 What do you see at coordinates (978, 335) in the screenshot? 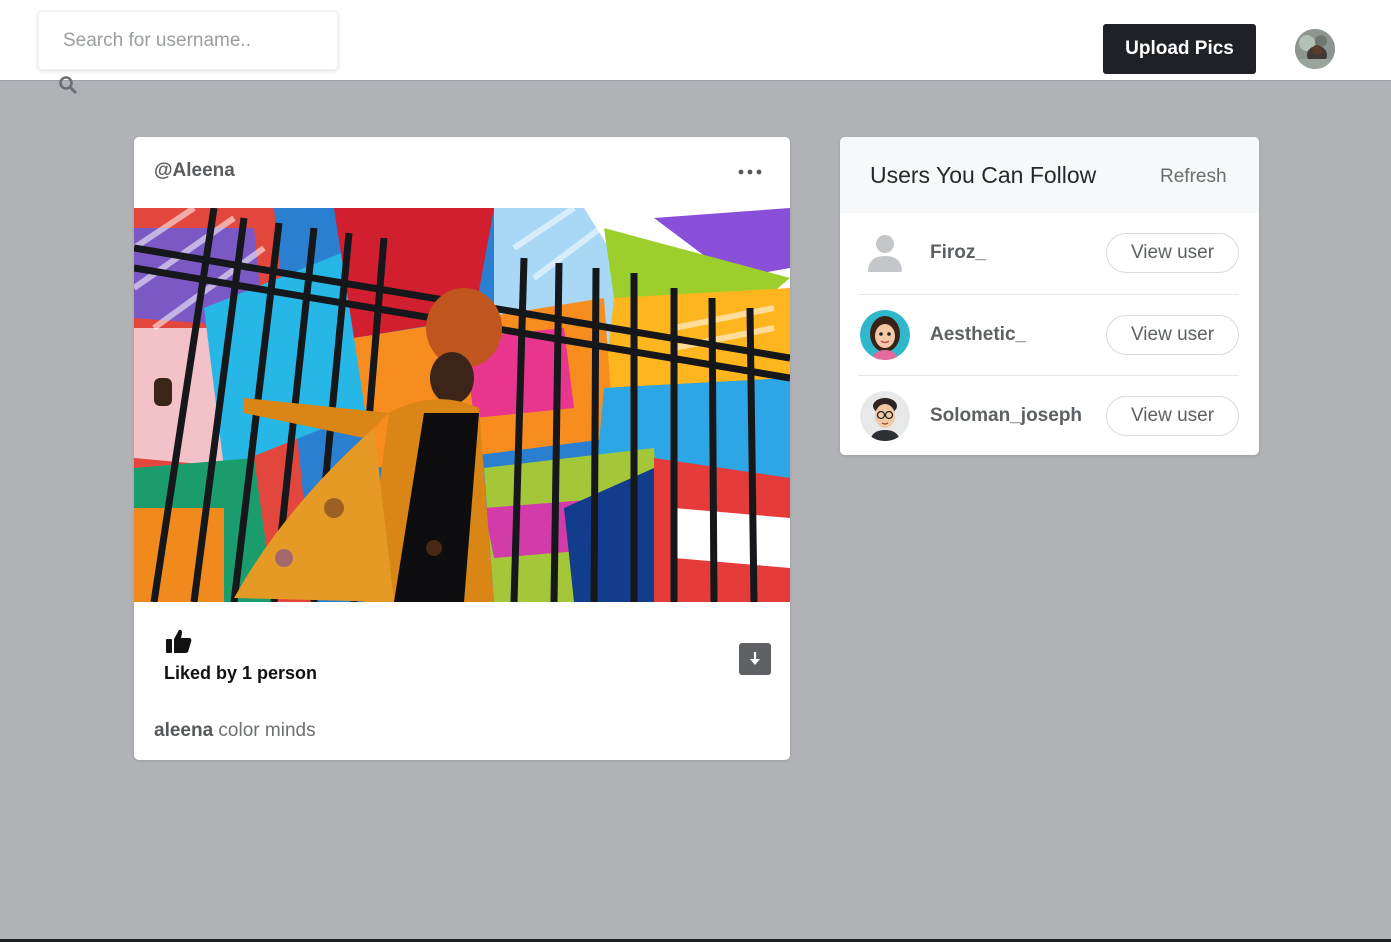
I see `suggested-username: Aesthetic_` at bounding box center [978, 335].